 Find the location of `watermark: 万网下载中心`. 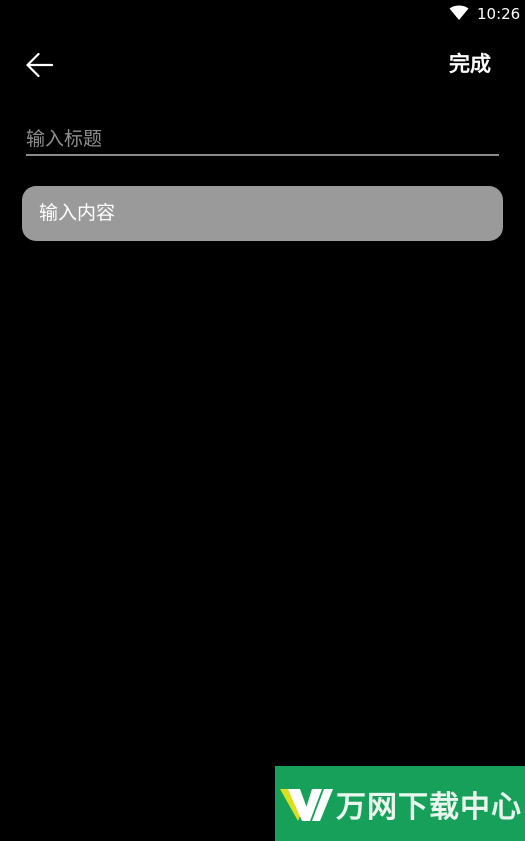

watermark: 万网下载中心 is located at coordinates (400, 803).